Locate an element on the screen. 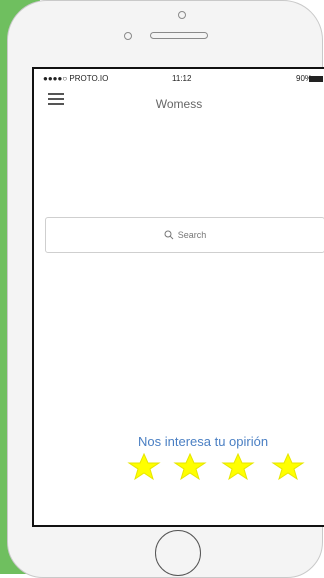 This screenshot has width=324, height=578. search-input: Search is located at coordinates (184, 235).